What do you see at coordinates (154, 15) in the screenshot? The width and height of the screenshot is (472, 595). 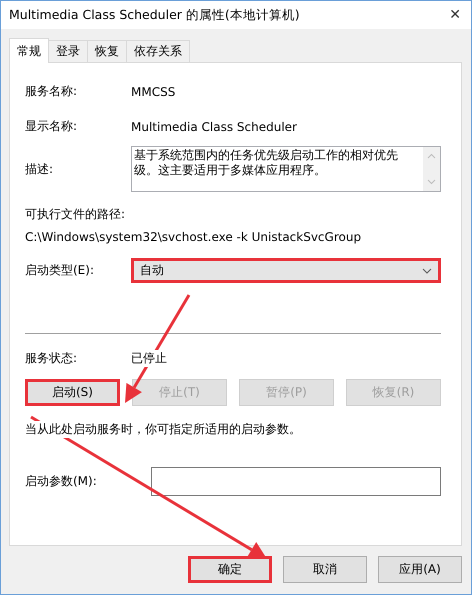 I see `window-title: Multimedia Class Scheduler 的属性(本地计算机)` at bounding box center [154, 15].